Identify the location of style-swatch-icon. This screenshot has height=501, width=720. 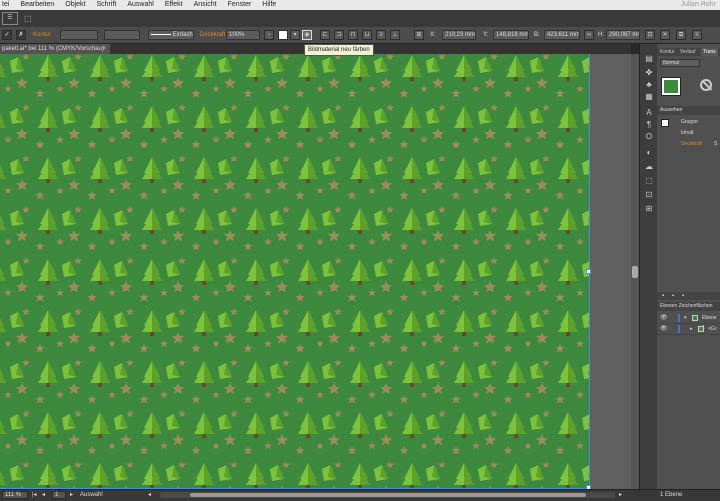
(283, 35).